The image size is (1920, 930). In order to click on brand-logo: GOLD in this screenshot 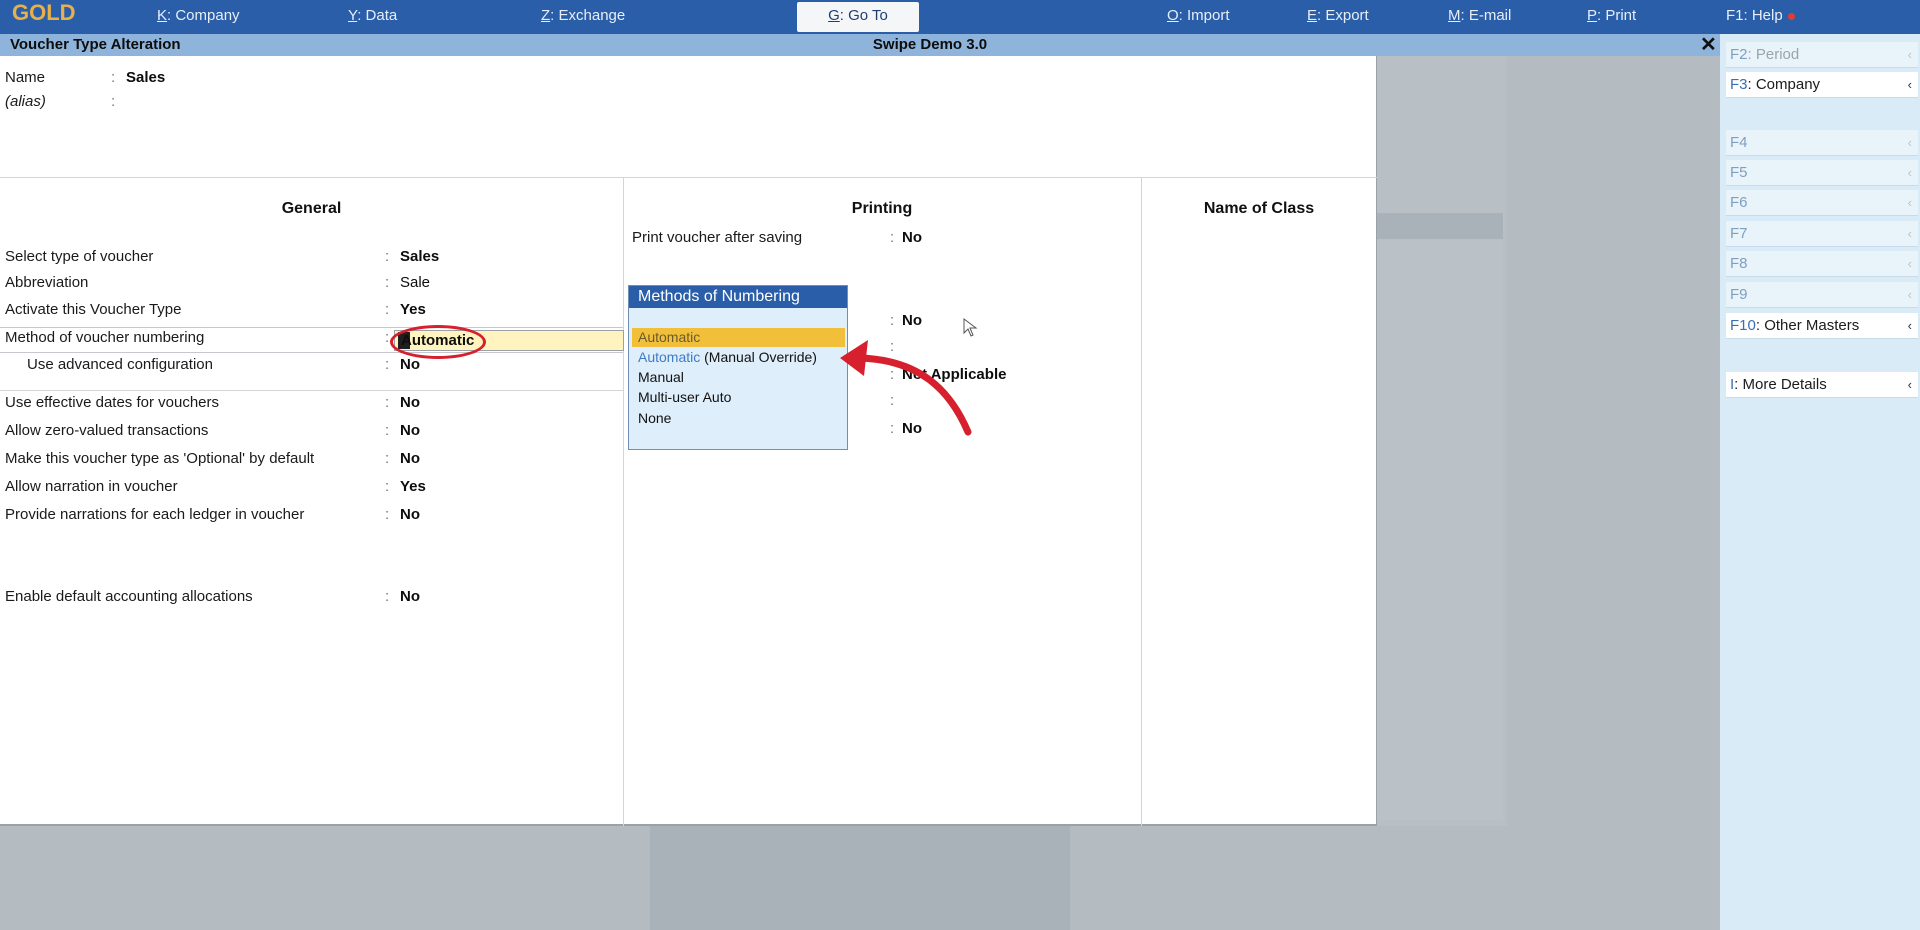, I will do `click(44, 12)`.